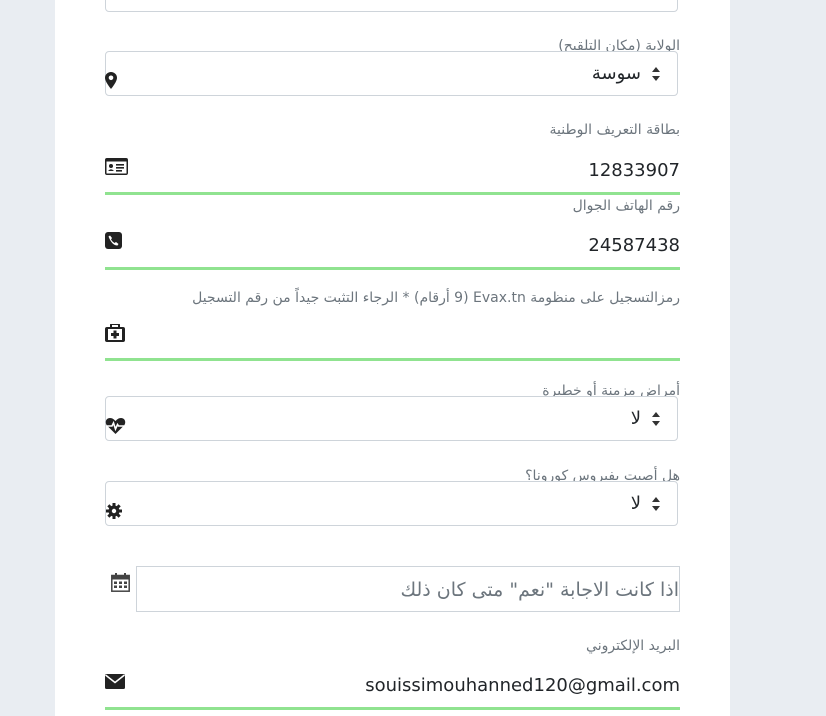 This screenshot has height=716, width=826. I want to click on phone-field: 24587438, so click(392, 248).